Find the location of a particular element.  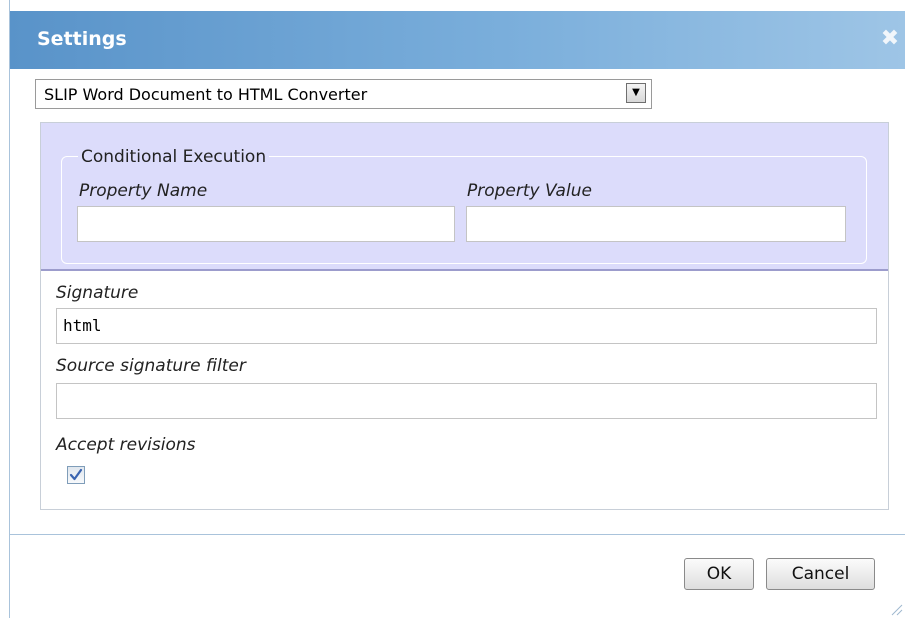

source-signature-filter-label: Source signature filter is located at coordinates (151, 366).